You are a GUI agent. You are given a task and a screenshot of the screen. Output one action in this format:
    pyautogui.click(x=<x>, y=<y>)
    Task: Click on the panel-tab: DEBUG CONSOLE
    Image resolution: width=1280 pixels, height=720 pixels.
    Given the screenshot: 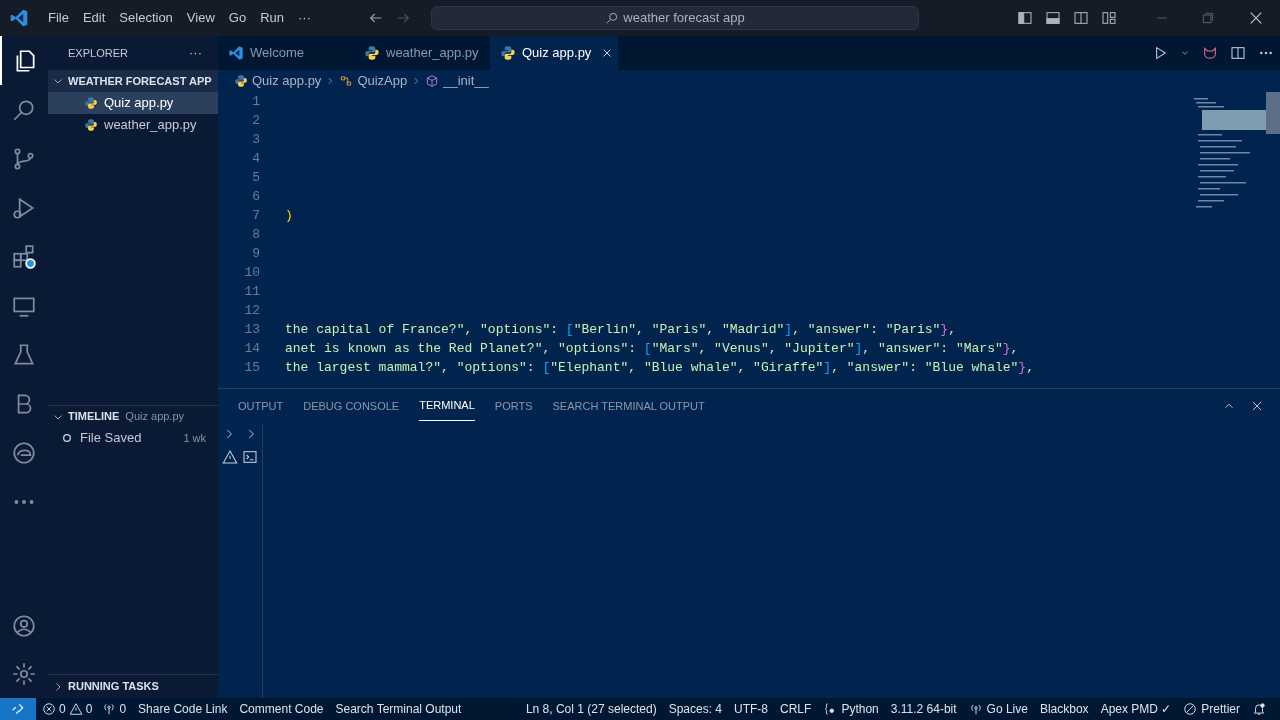 What is the action you would take?
    pyautogui.click(x=351, y=406)
    